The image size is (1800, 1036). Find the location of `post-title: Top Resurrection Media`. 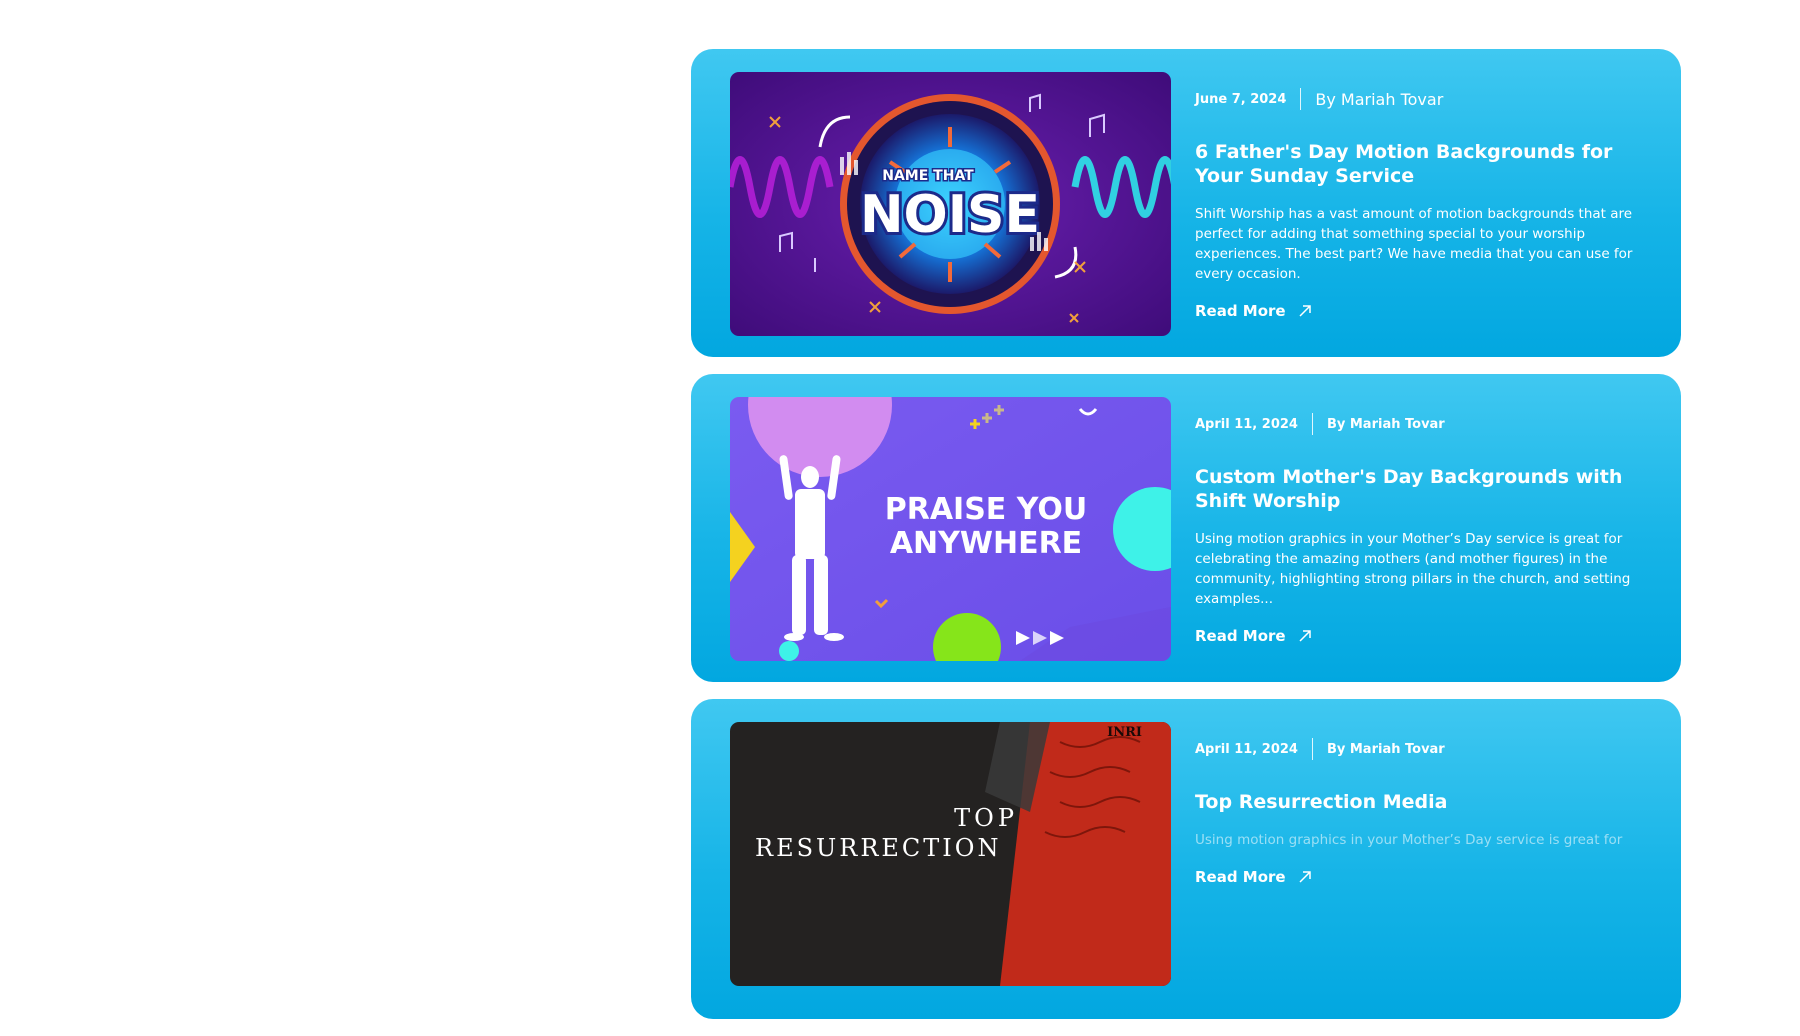

post-title: Top Resurrection Media is located at coordinates (1422, 802).